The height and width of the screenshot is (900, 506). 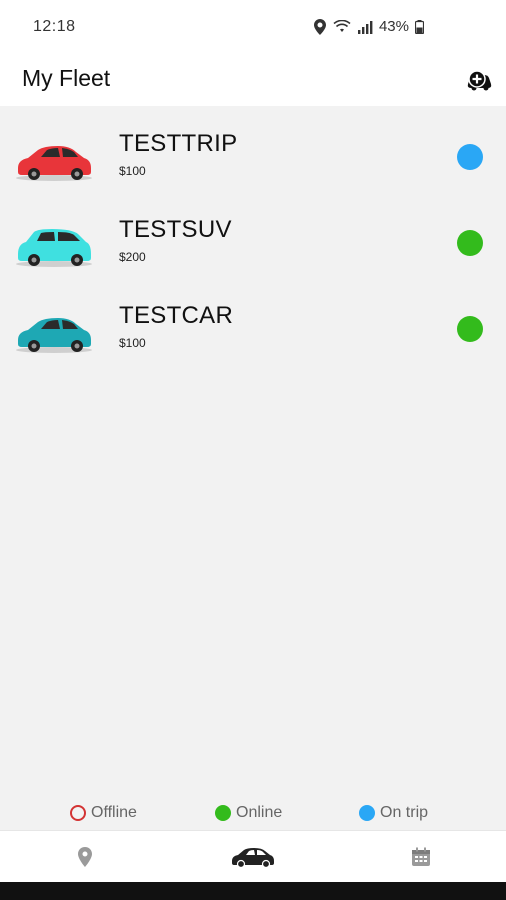 I want to click on legend-offline: Offline, so click(x=103, y=813).